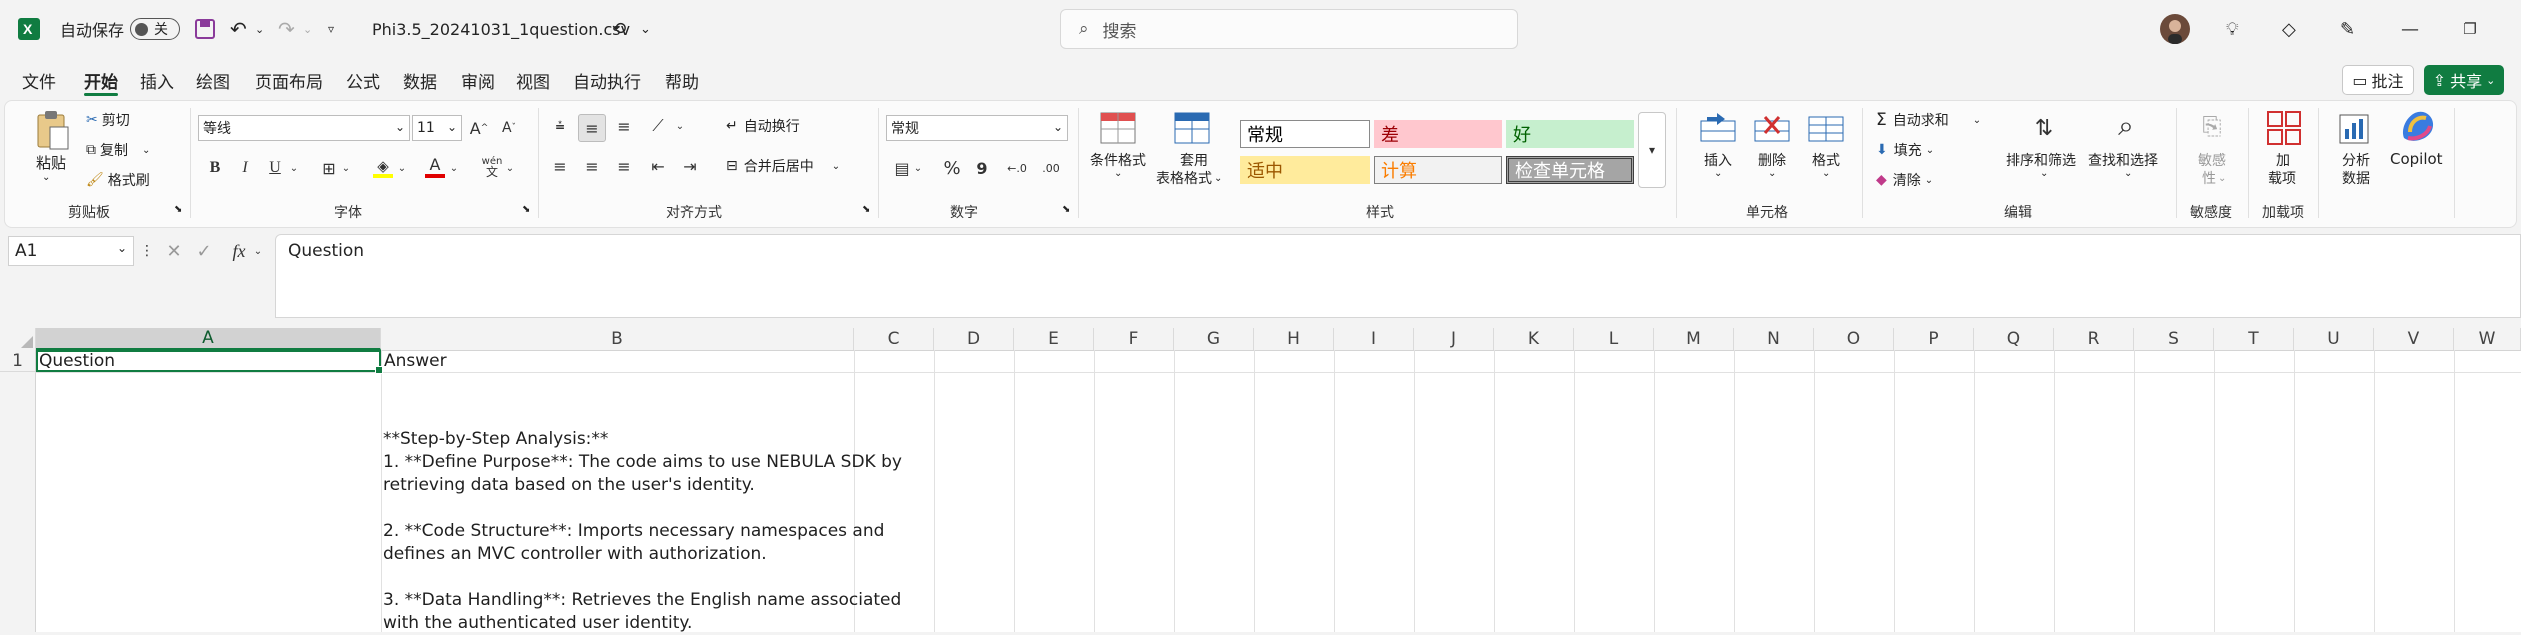  What do you see at coordinates (1718, 173) in the screenshot?
I see `insert-chevron-icon: ⌄` at bounding box center [1718, 173].